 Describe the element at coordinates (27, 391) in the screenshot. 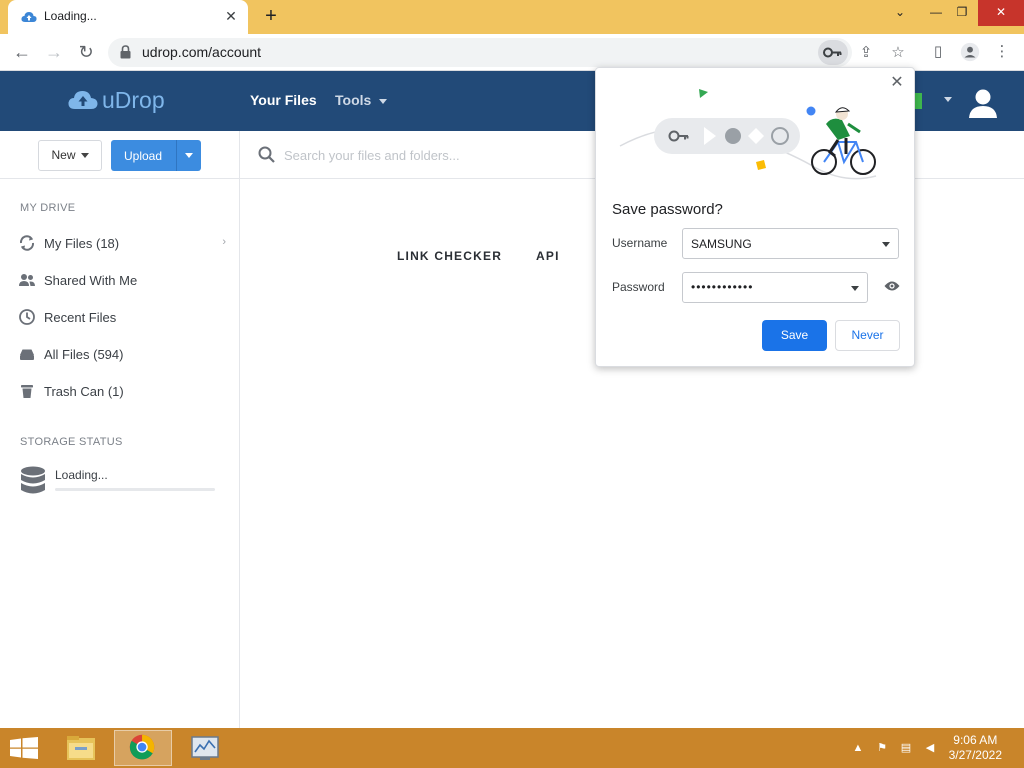

I see `trash-icon` at that location.